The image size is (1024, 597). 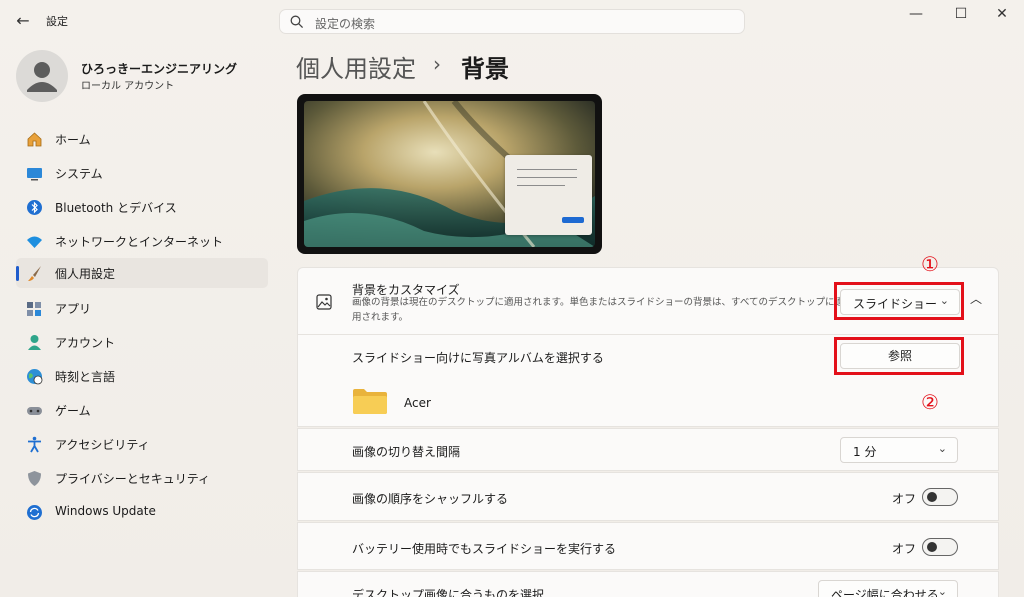 I want to click on folder-name: Acer, so click(x=417, y=403).